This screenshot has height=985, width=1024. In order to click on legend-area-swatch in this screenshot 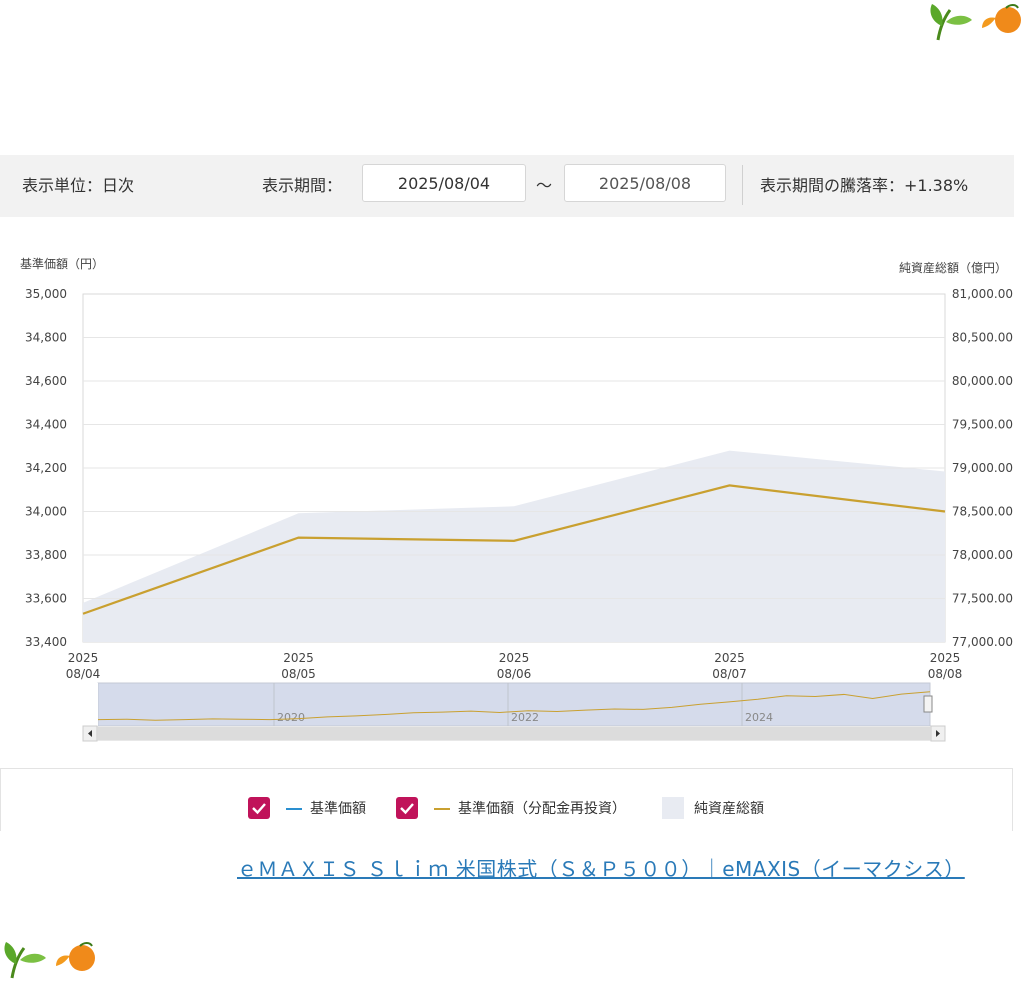, I will do `click(673, 808)`.